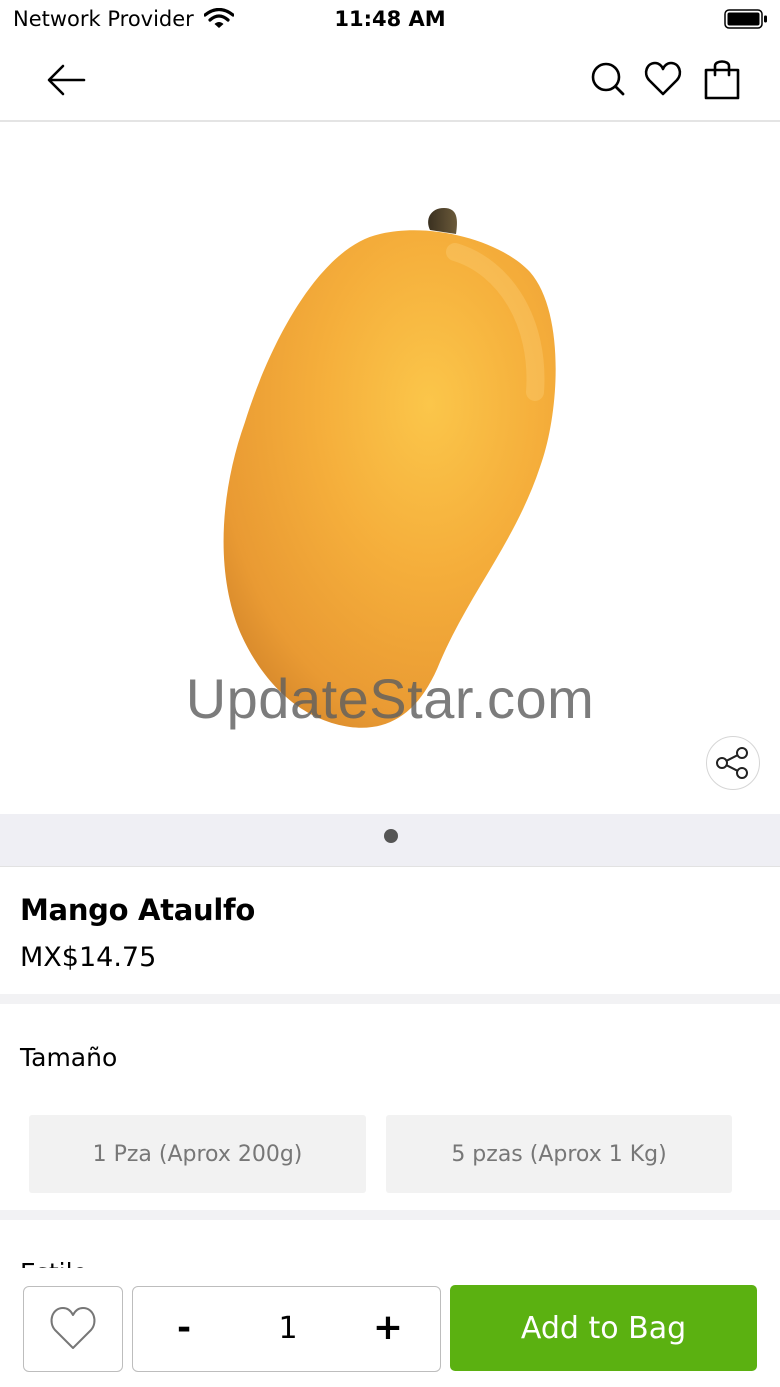 The width and height of the screenshot is (780, 1387). What do you see at coordinates (603, 1328) in the screenshot?
I see `add-to-bag-button: Add to Bag` at bounding box center [603, 1328].